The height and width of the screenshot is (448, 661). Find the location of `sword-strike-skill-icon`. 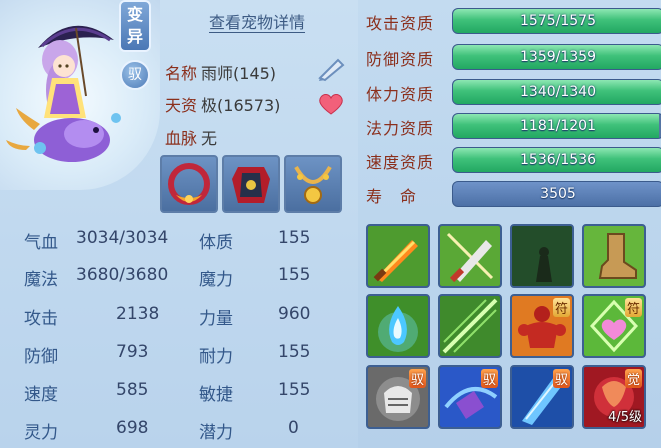

sword-strike-skill-icon is located at coordinates (470, 256).